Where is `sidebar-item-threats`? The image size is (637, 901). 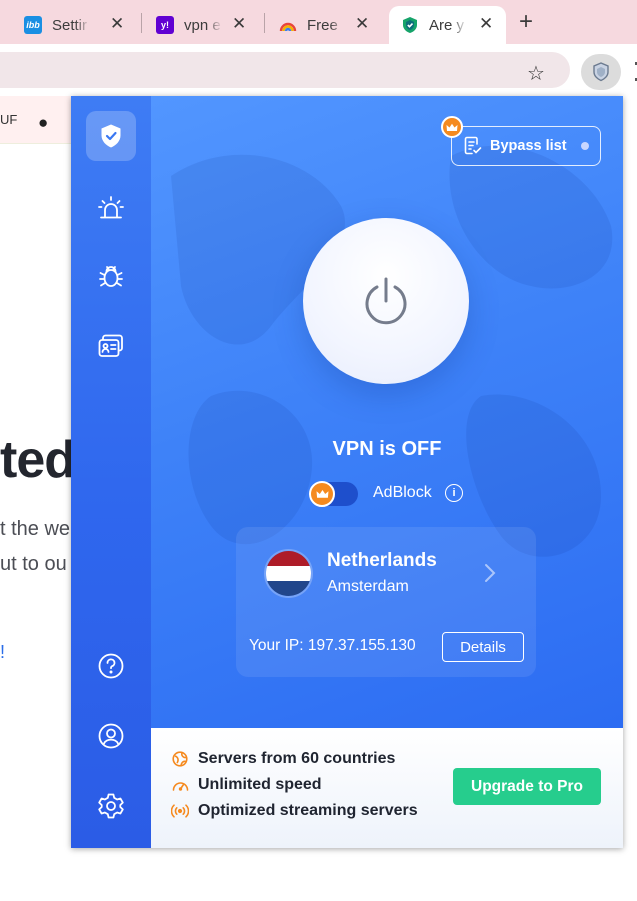
sidebar-item-threats is located at coordinates (111, 276).